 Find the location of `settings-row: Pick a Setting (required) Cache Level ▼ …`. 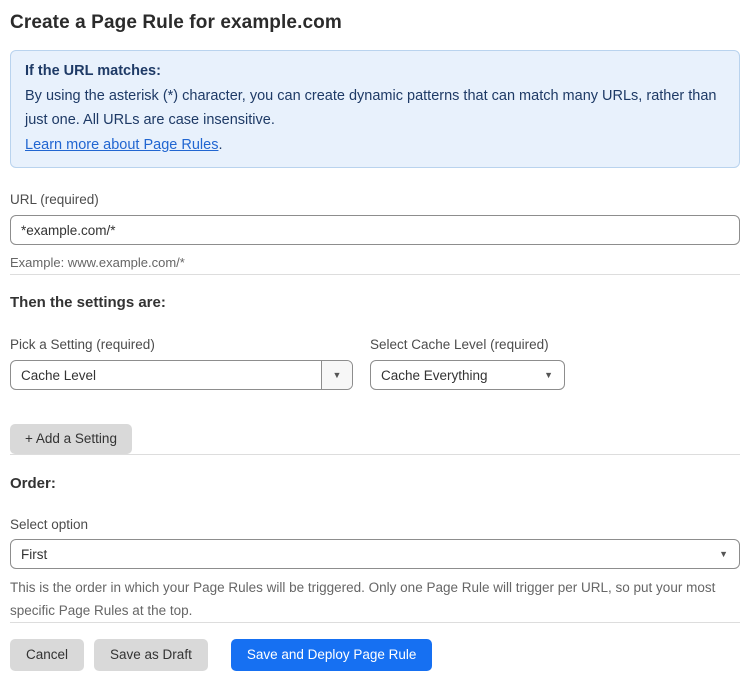

settings-row: Pick a Setting (required) Cache Level ▼ … is located at coordinates (375, 351).